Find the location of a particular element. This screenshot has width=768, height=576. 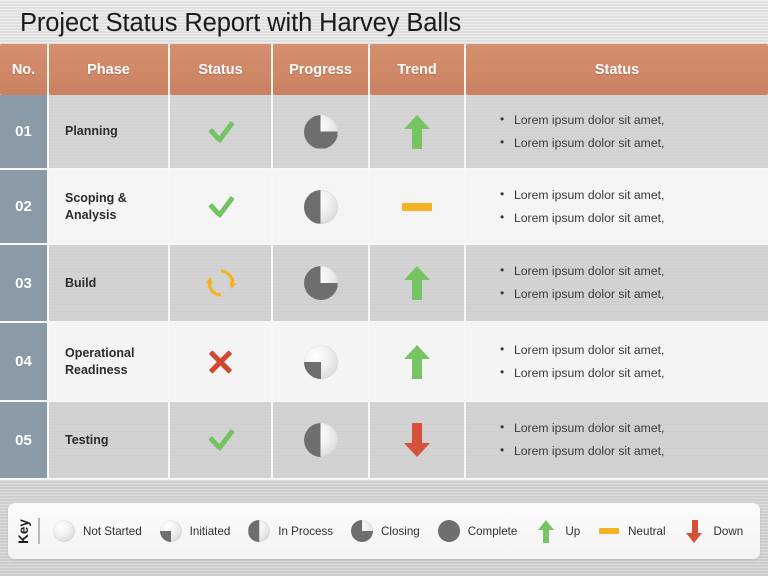

legend-item: Not Started is located at coordinates (97, 531).